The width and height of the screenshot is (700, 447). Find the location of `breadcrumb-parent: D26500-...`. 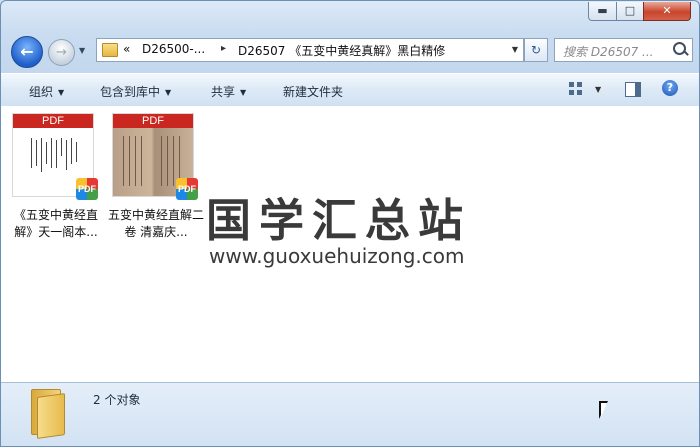

breadcrumb-parent: D26500-... is located at coordinates (173, 49).